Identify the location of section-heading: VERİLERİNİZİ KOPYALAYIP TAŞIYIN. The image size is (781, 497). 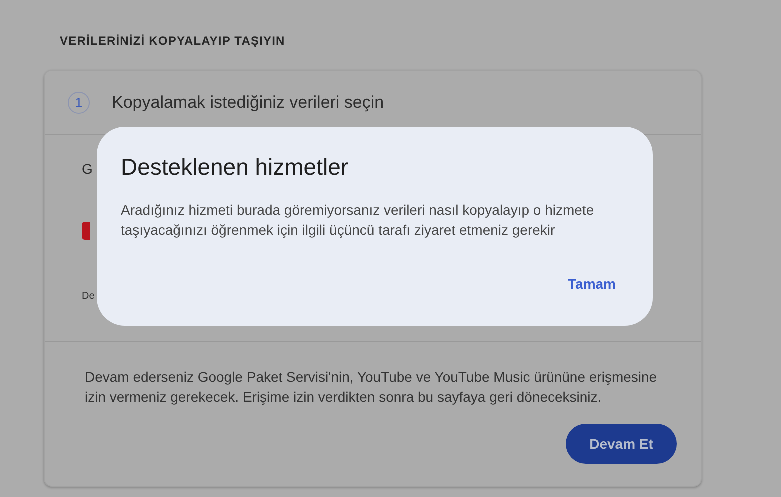
(173, 41).